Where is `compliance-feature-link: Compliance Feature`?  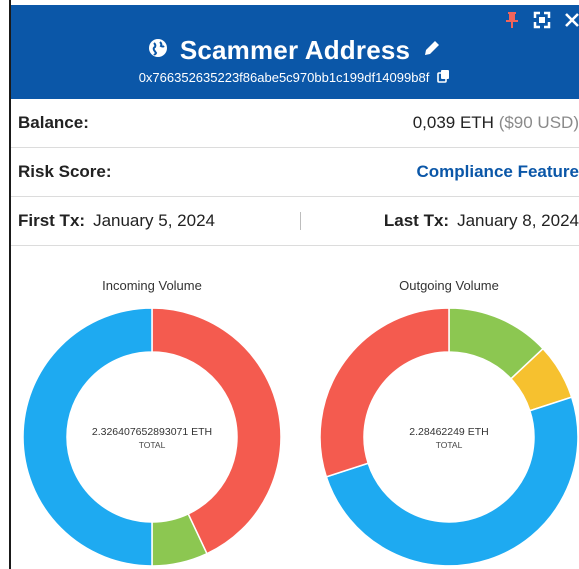
compliance-feature-link: Compliance Feature is located at coordinates (498, 172).